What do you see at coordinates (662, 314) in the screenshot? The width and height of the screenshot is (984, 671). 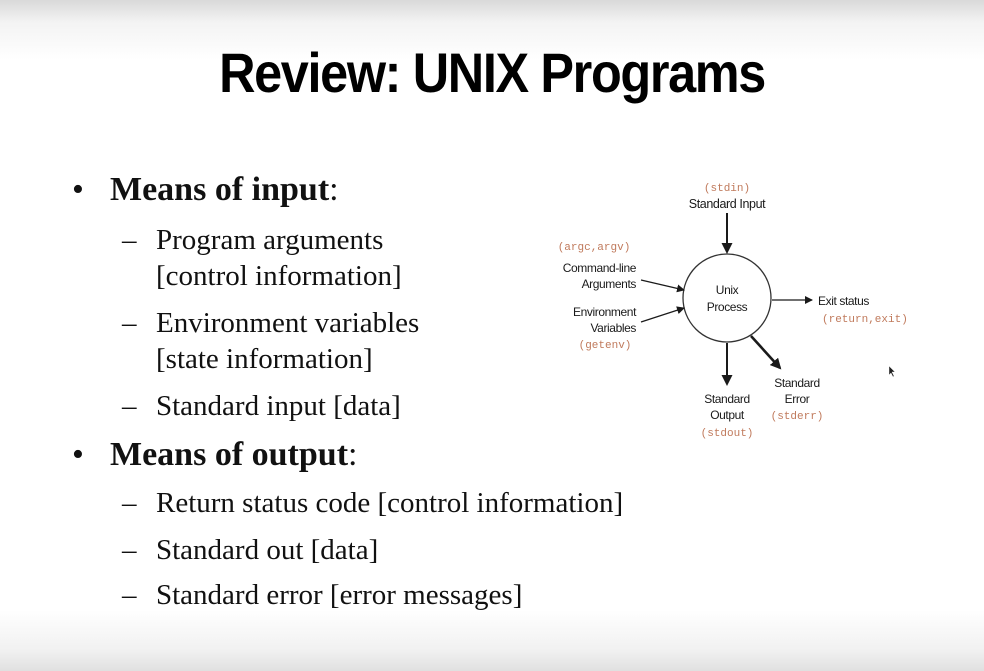 I see `env-arrow` at bounding box center [662, 314].